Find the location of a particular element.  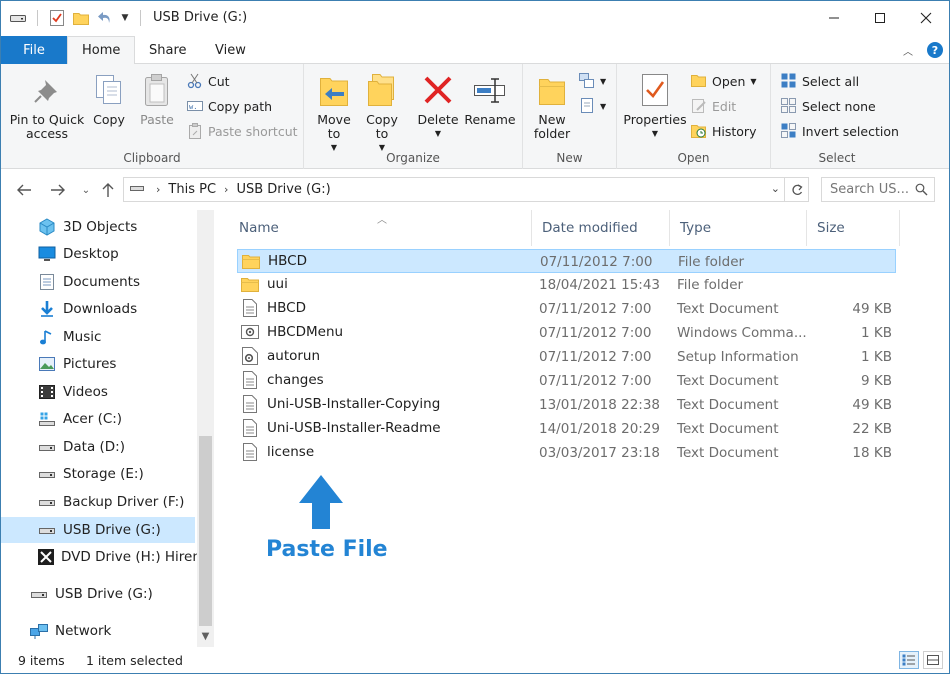

open-button: Open ▼ is located at coordinates (724, 81).